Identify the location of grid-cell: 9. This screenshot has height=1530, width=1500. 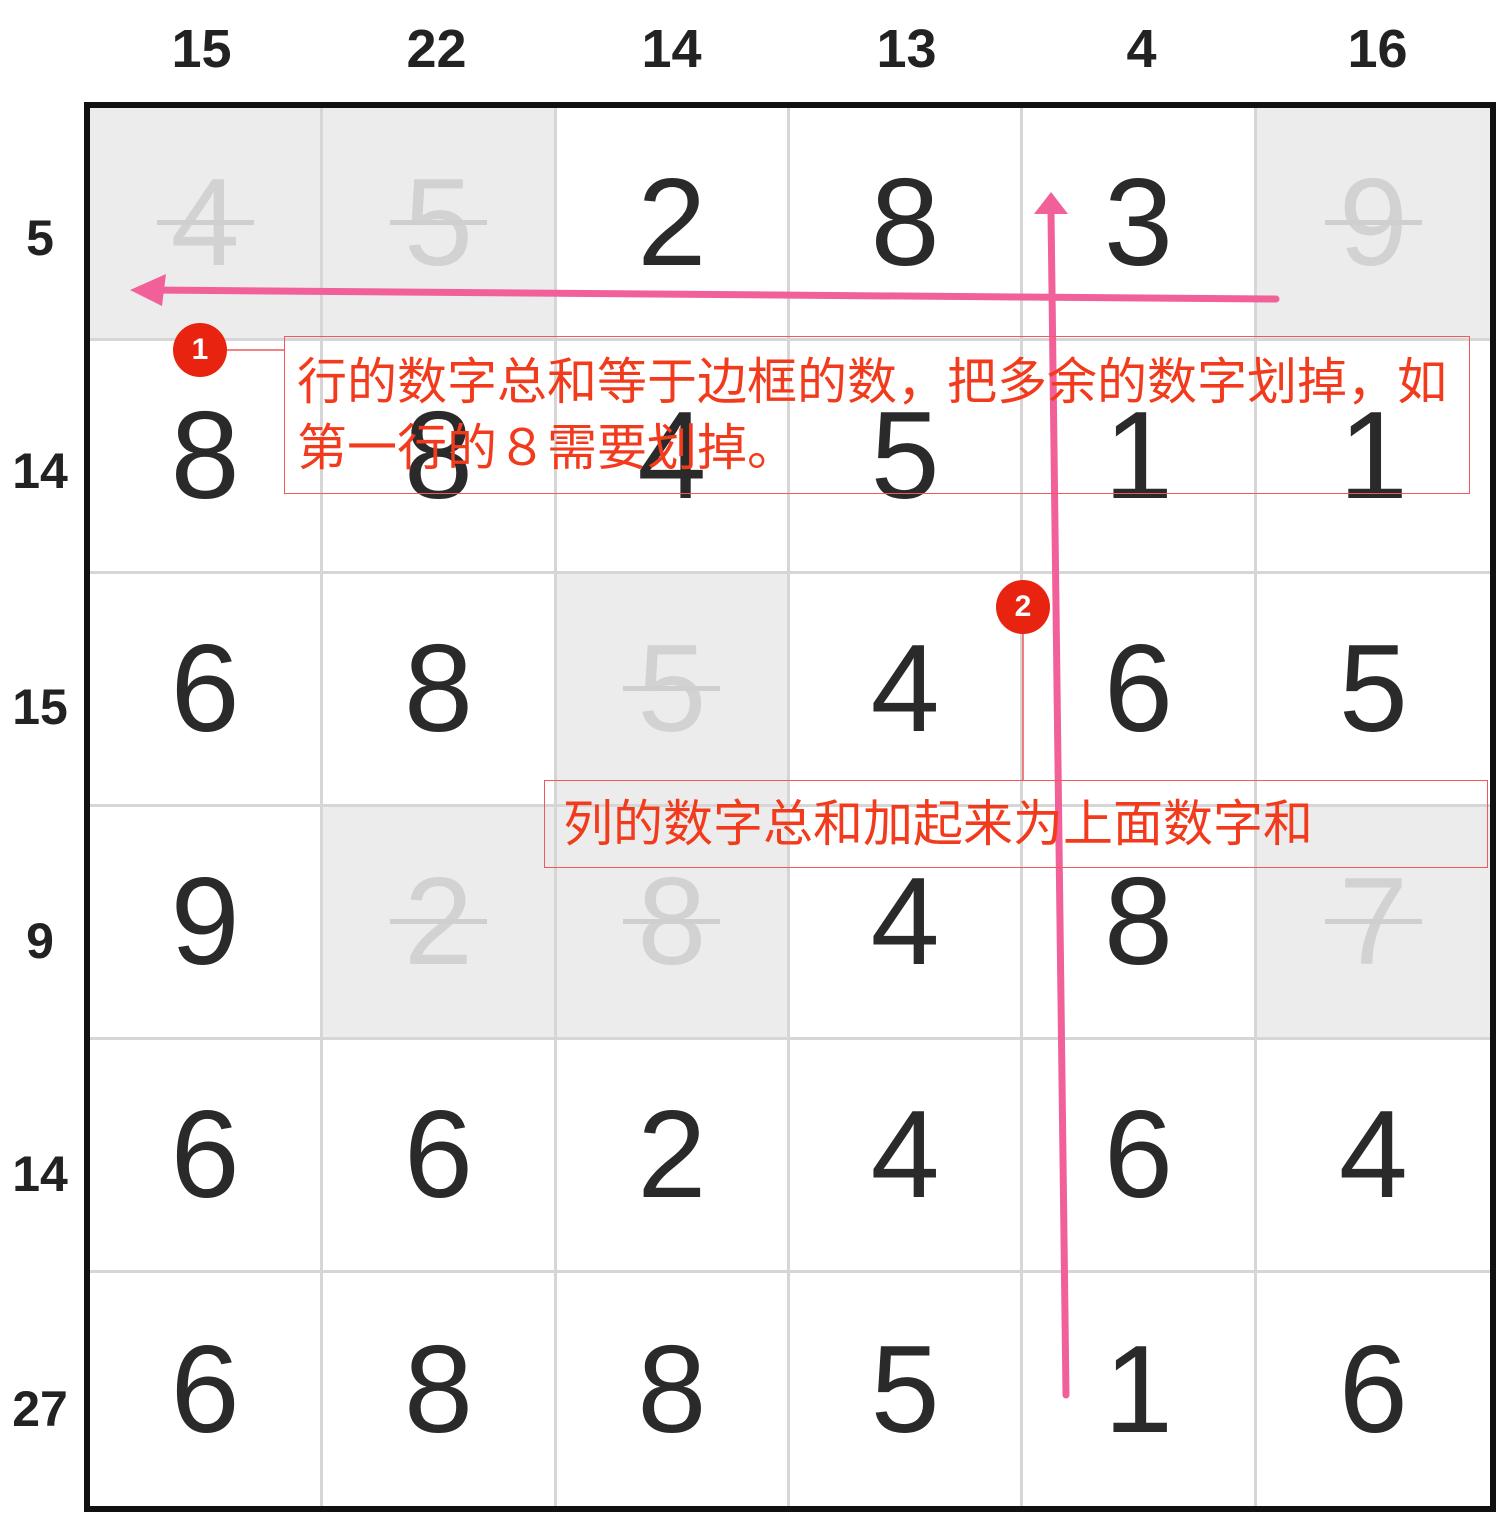
(207, 923).